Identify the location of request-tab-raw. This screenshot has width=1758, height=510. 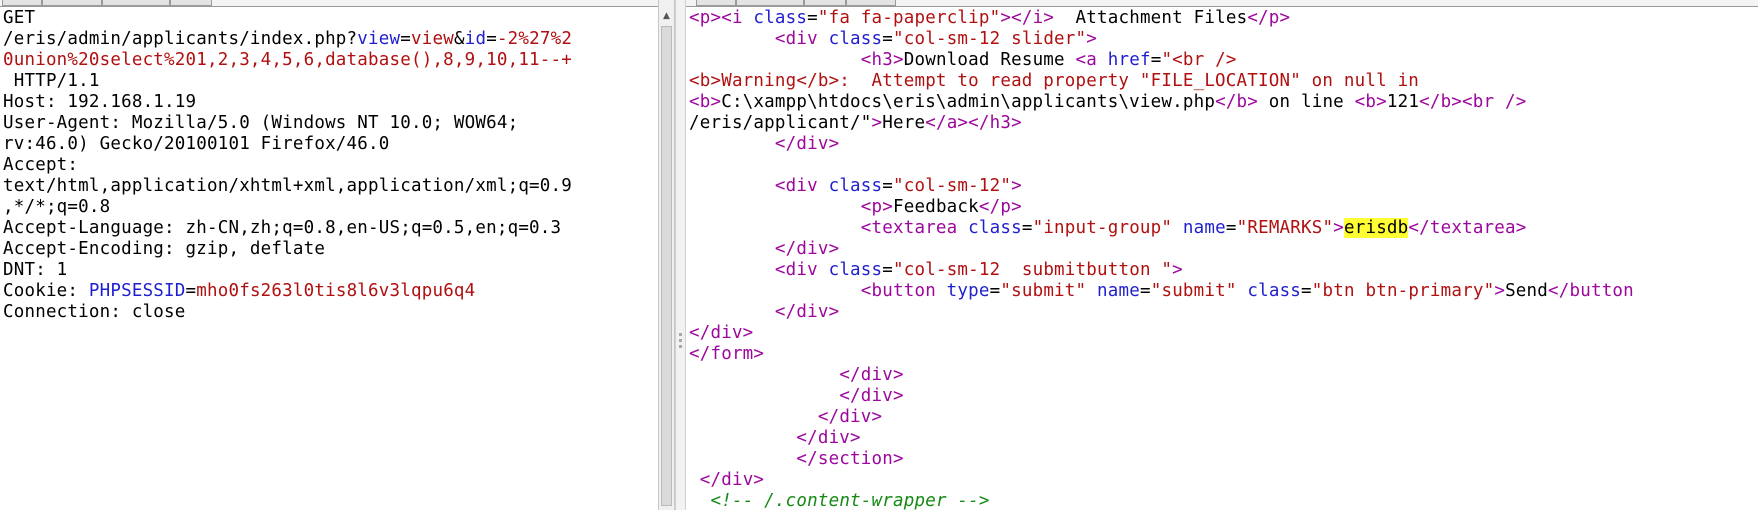
(22, 3).